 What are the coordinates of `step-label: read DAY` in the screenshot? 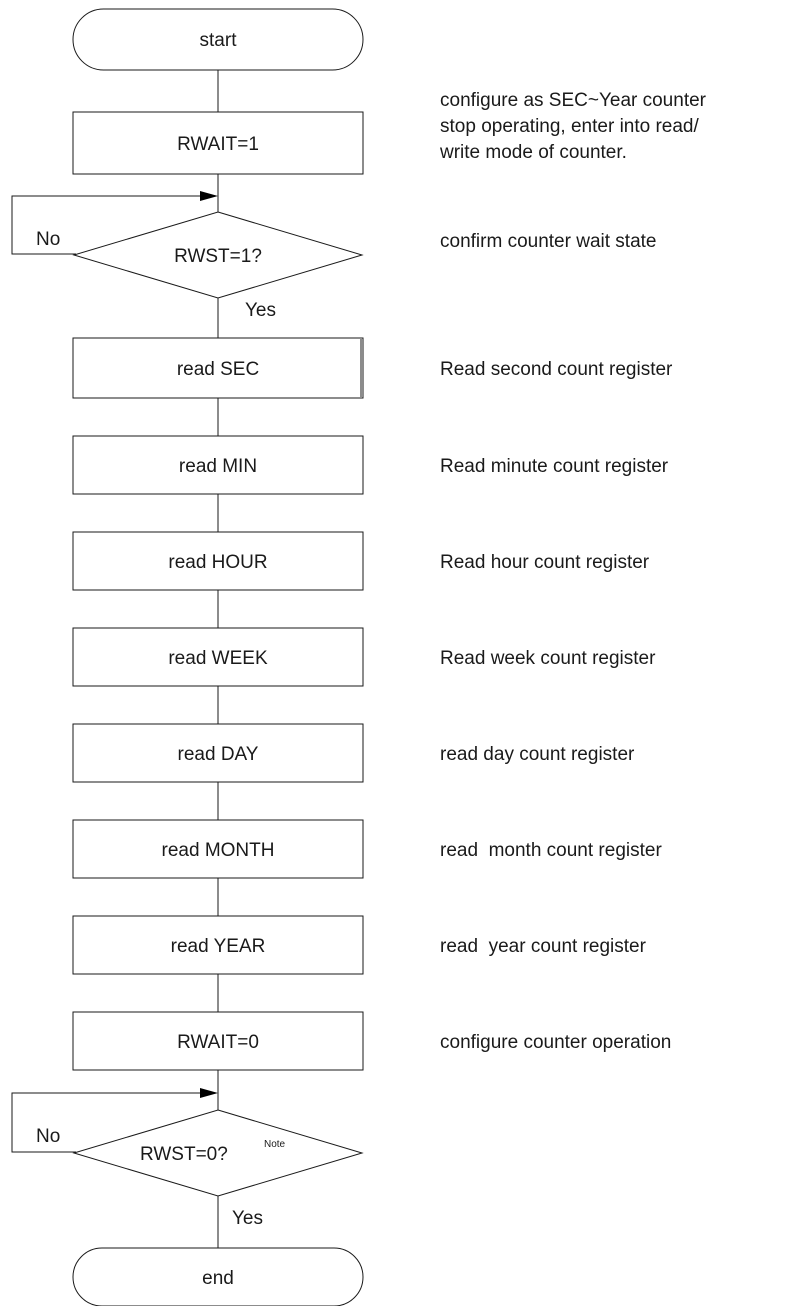 It's located at (218, 754).